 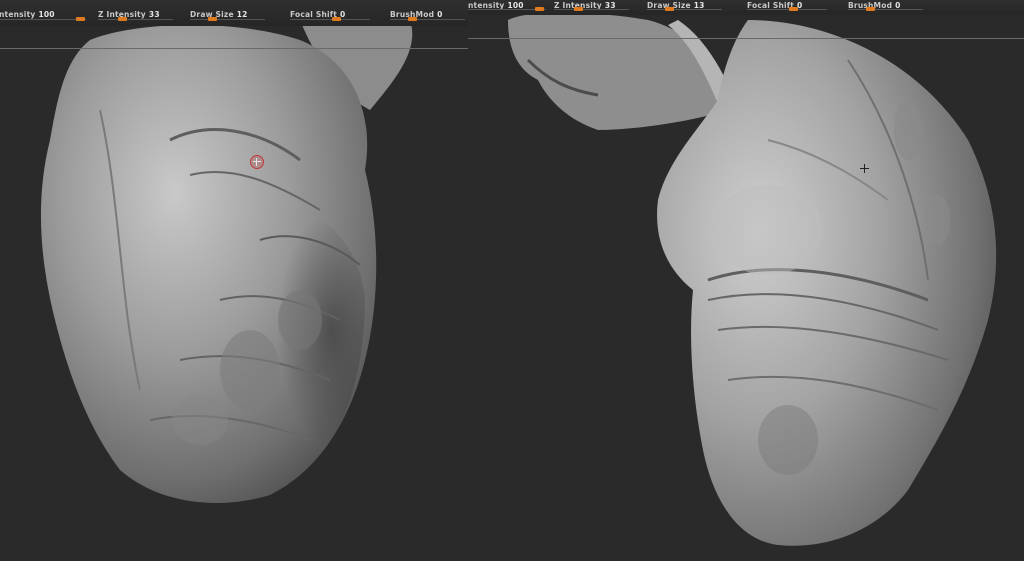 What do you see at coordinates (864, 168) in the screenshot?
I see `crosshair-icon` at bounding box center [864, 168].